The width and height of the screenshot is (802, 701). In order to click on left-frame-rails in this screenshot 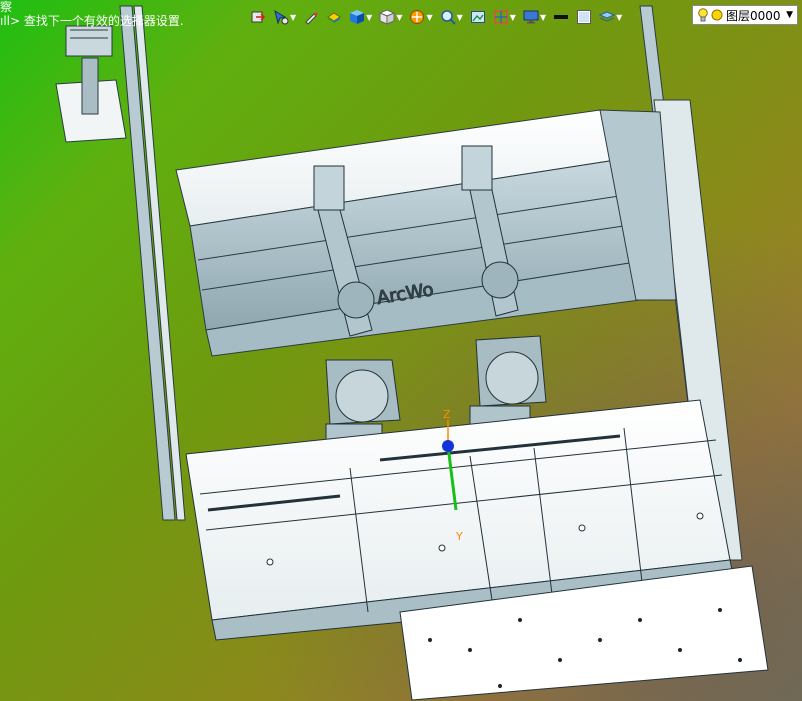, I will do `click(152, 263)`.